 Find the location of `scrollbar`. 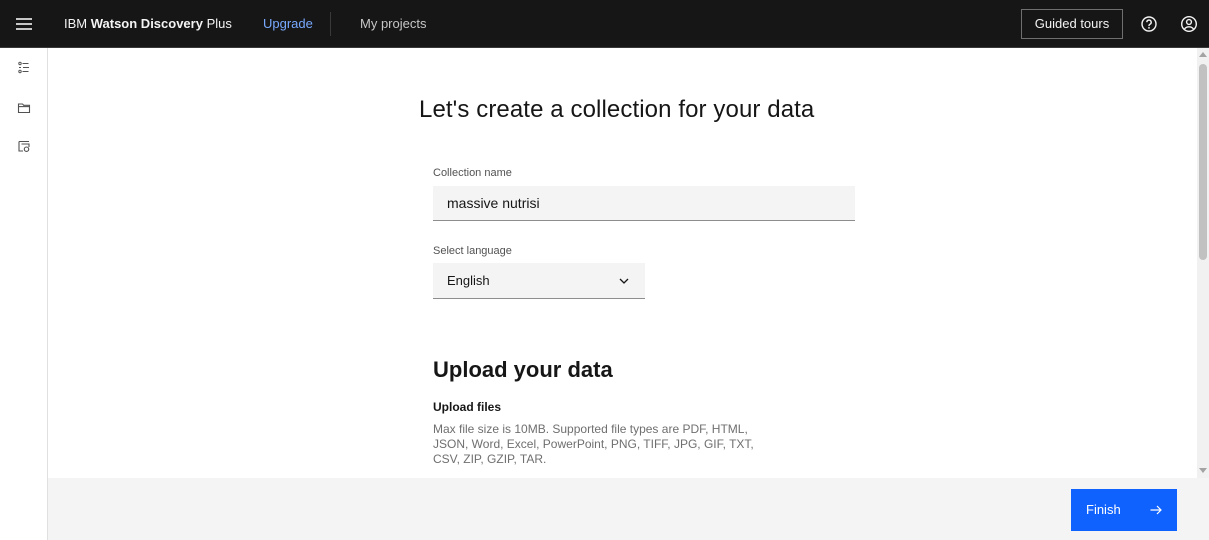

scrollbar is located at coordinates (1203, 263).